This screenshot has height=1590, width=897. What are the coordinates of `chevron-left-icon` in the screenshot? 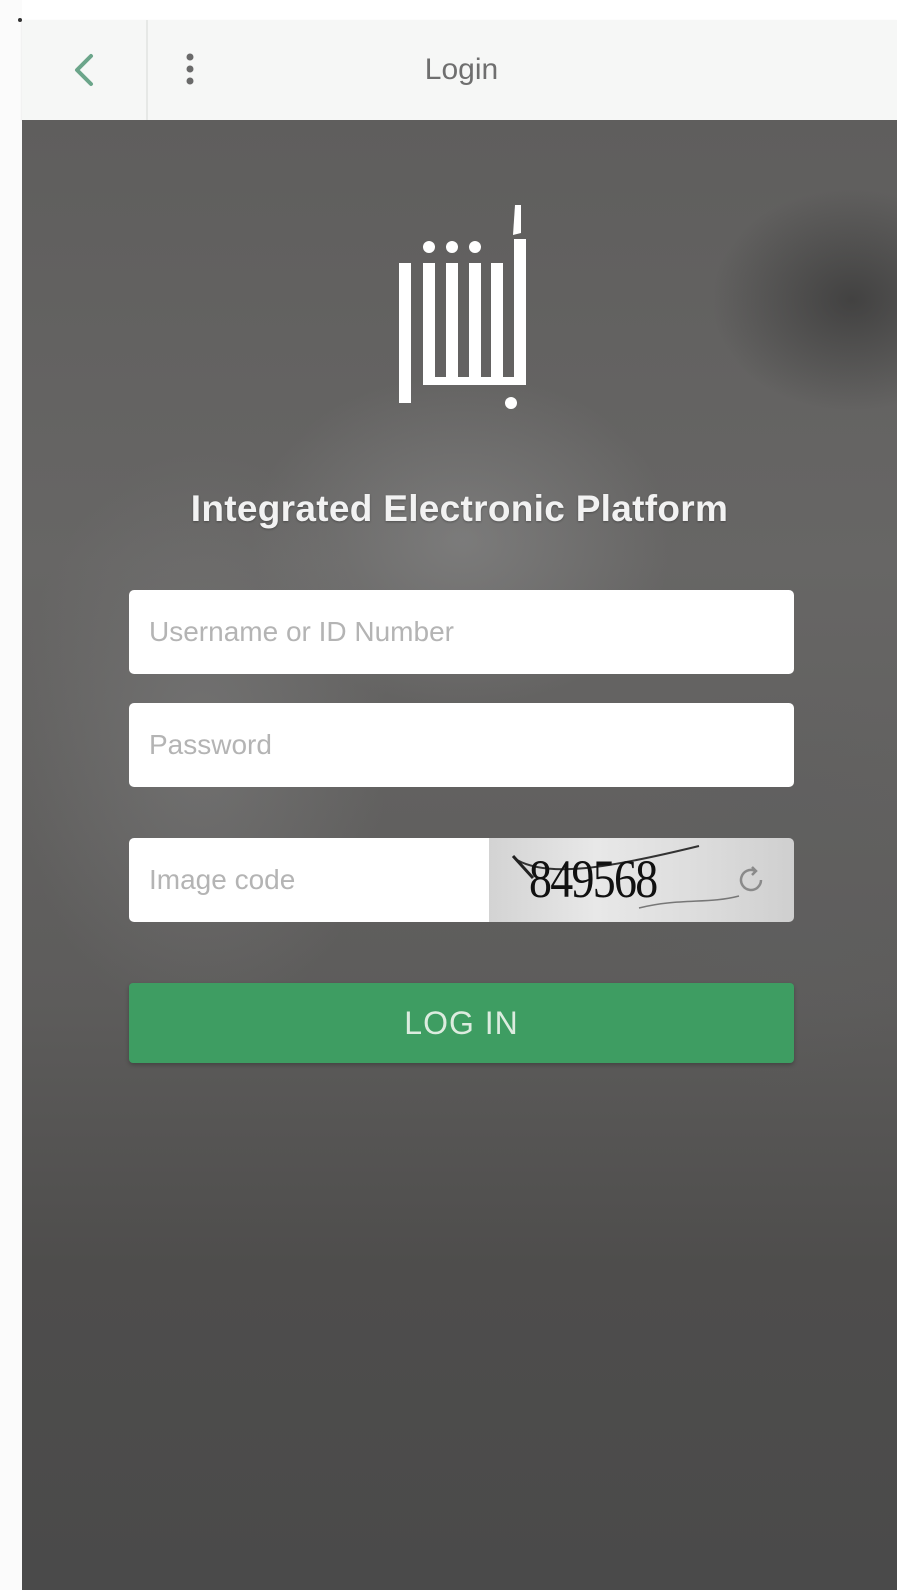 It's located at (84, 70).